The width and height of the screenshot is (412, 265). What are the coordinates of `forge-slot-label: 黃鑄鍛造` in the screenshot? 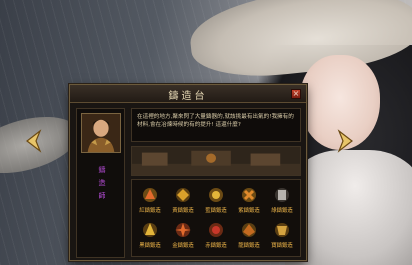 It's located at (183, 211).